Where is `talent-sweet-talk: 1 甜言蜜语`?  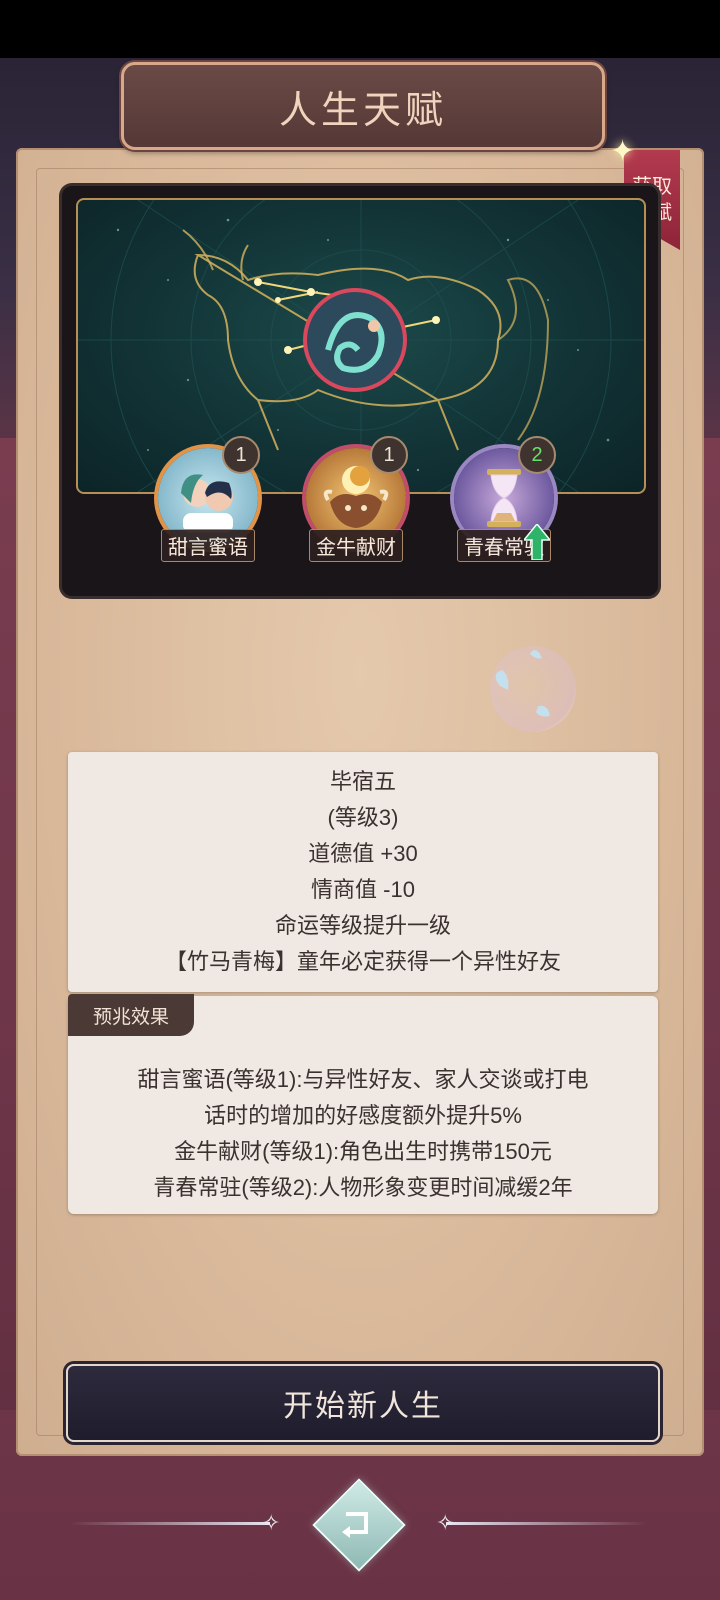 talent-sweet-talk: 1 甜言蜜语 is located at coordinates (209, 499).